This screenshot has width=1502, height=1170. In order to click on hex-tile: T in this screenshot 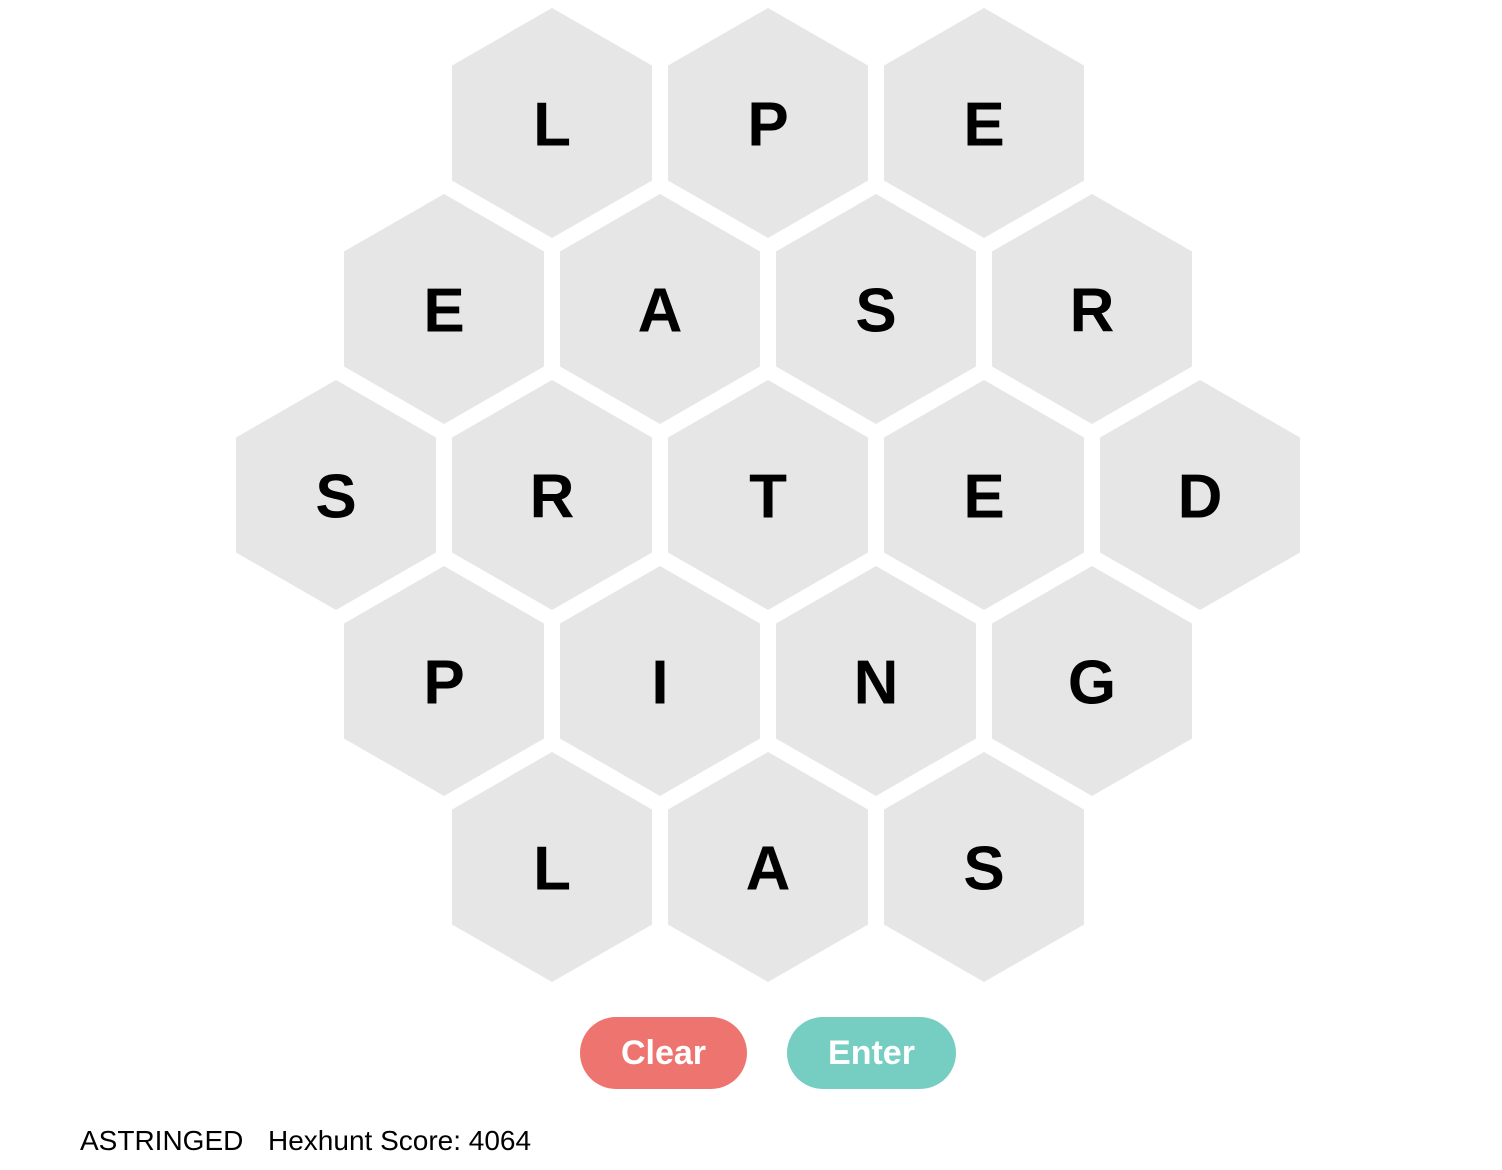, I will do `click(768, 495)`.